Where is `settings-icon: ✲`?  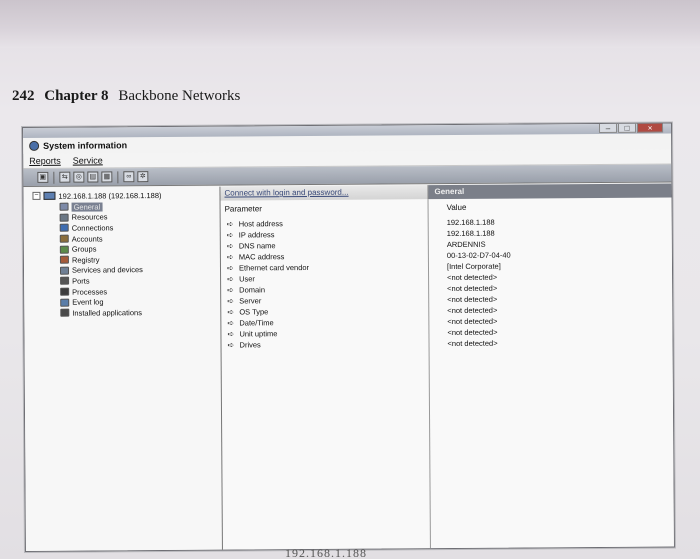
settings-icon: ✲ is located at coordinates (143, 177).